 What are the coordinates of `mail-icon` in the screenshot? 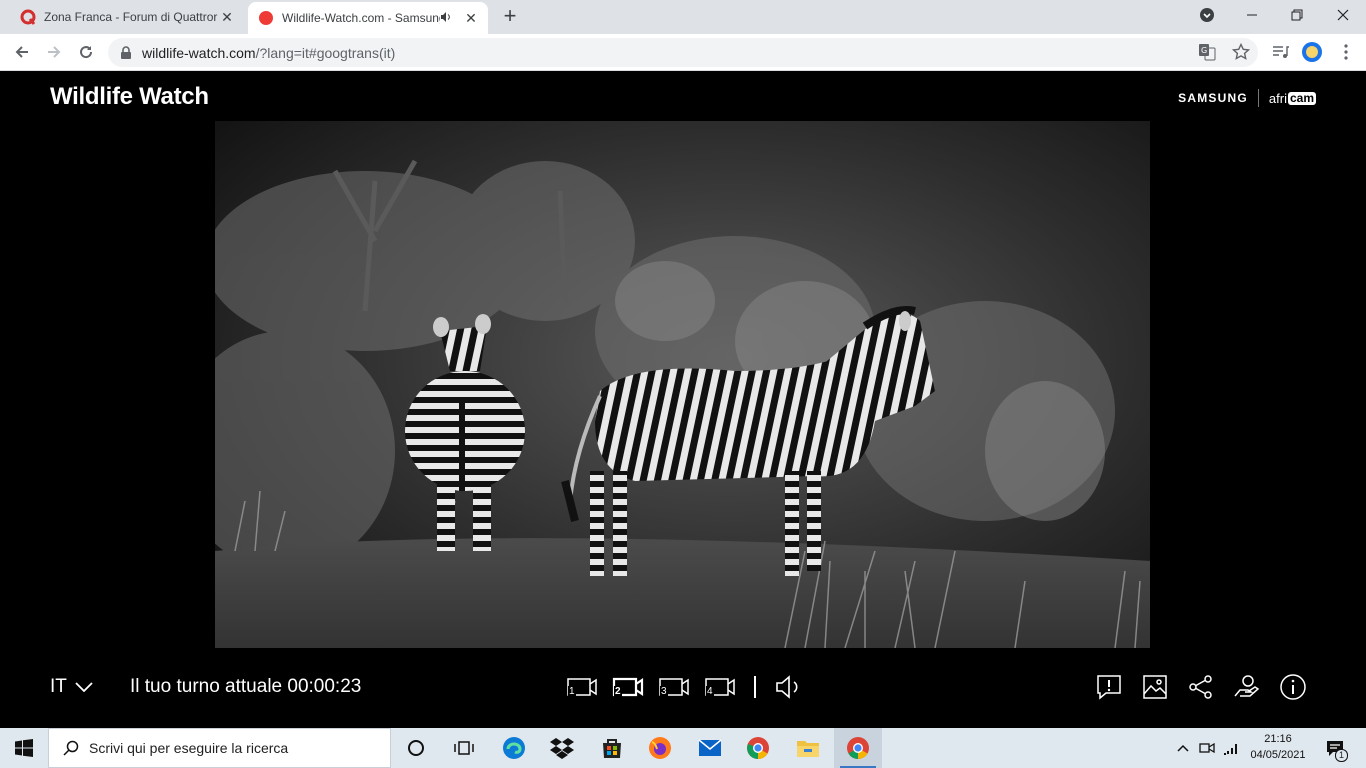 It's located at (710, 748).